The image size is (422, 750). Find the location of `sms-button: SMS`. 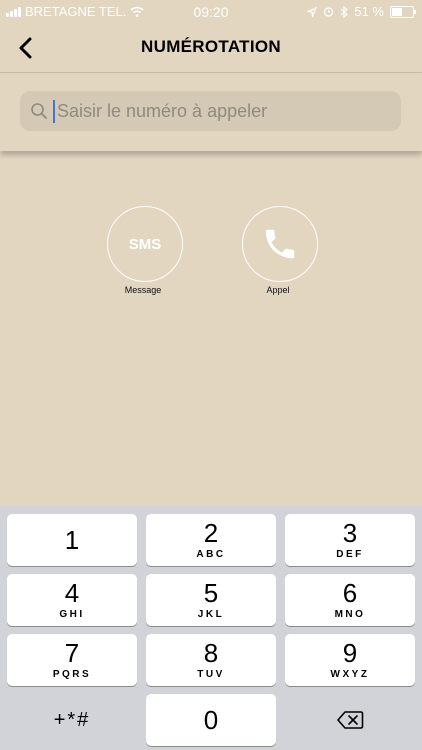

sms-button: SMS is located at coordinates (145, 244).